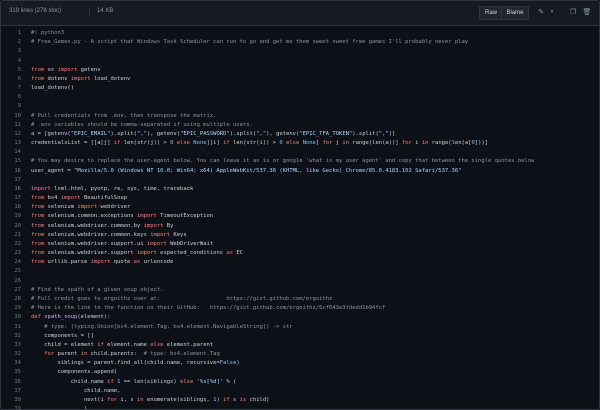  What do you see at coordinates (16, 79) in the screenshot?
I see `line-number: 6` at bounding box center [16, 79].